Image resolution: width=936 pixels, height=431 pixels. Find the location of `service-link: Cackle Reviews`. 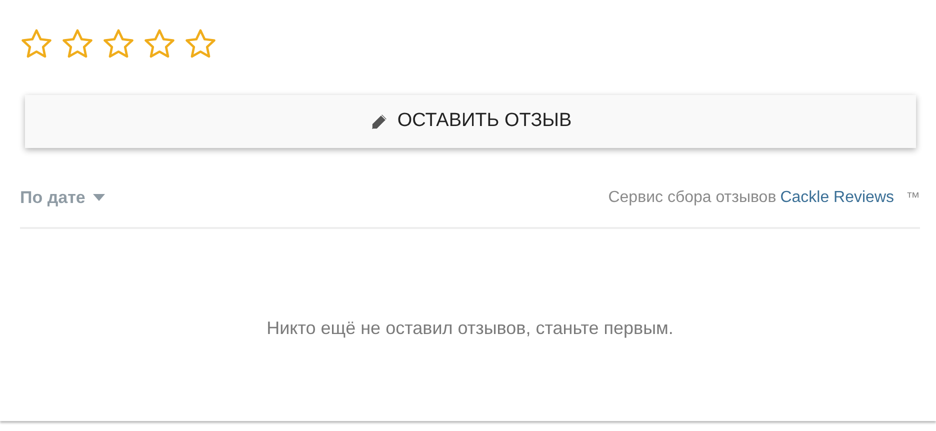

service-link: Cackle Reviews is located at coordinates (837, 198).